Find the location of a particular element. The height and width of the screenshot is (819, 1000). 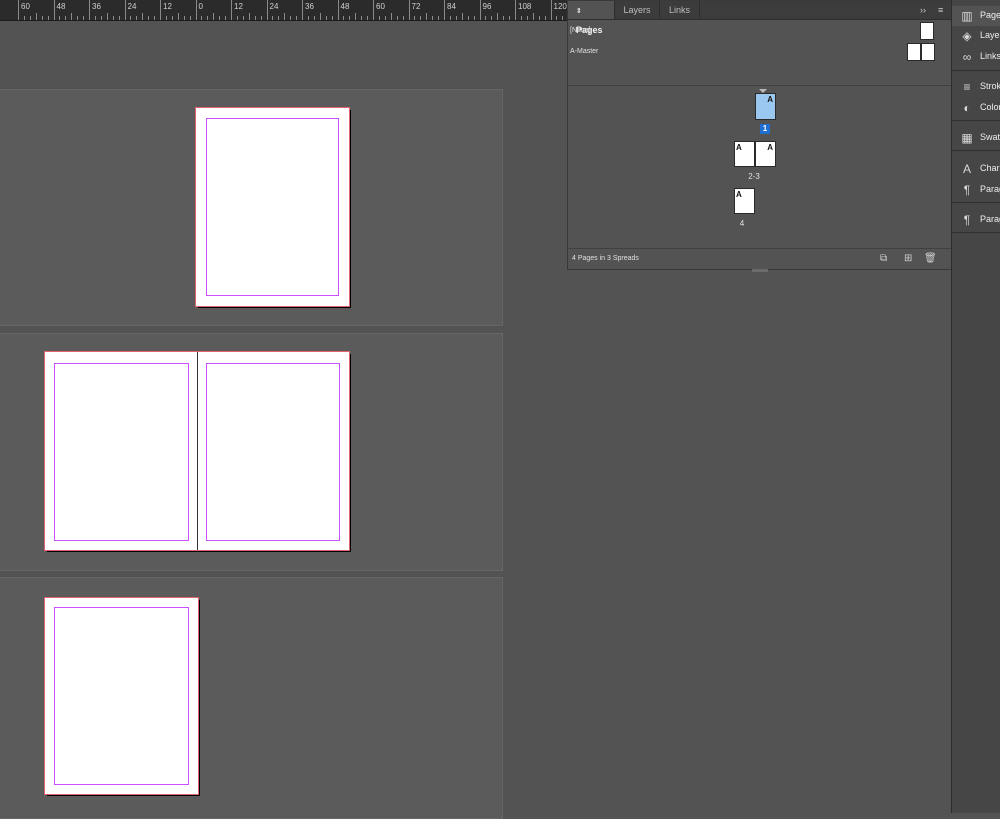

page-thumb-2: A is located at coordinates (744, 154).